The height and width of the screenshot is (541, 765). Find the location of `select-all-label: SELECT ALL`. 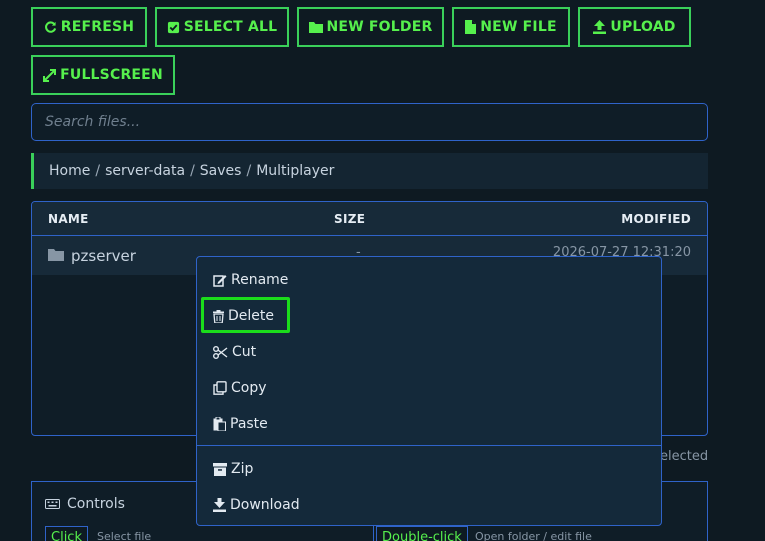

select-all-label: SELECT ALL is located at coordinates (230, 27).